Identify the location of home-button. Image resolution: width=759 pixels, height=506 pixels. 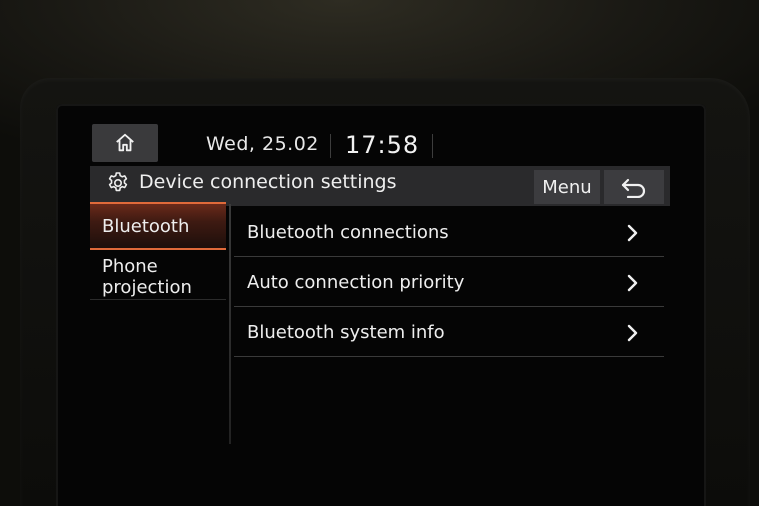
(125, 143).